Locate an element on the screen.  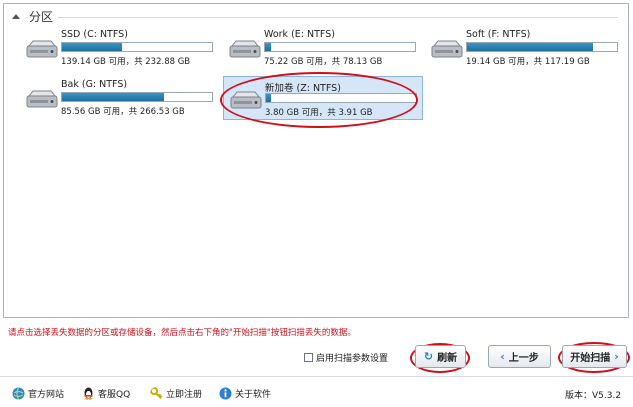
footer-separator is located at coordinates (316, 376).